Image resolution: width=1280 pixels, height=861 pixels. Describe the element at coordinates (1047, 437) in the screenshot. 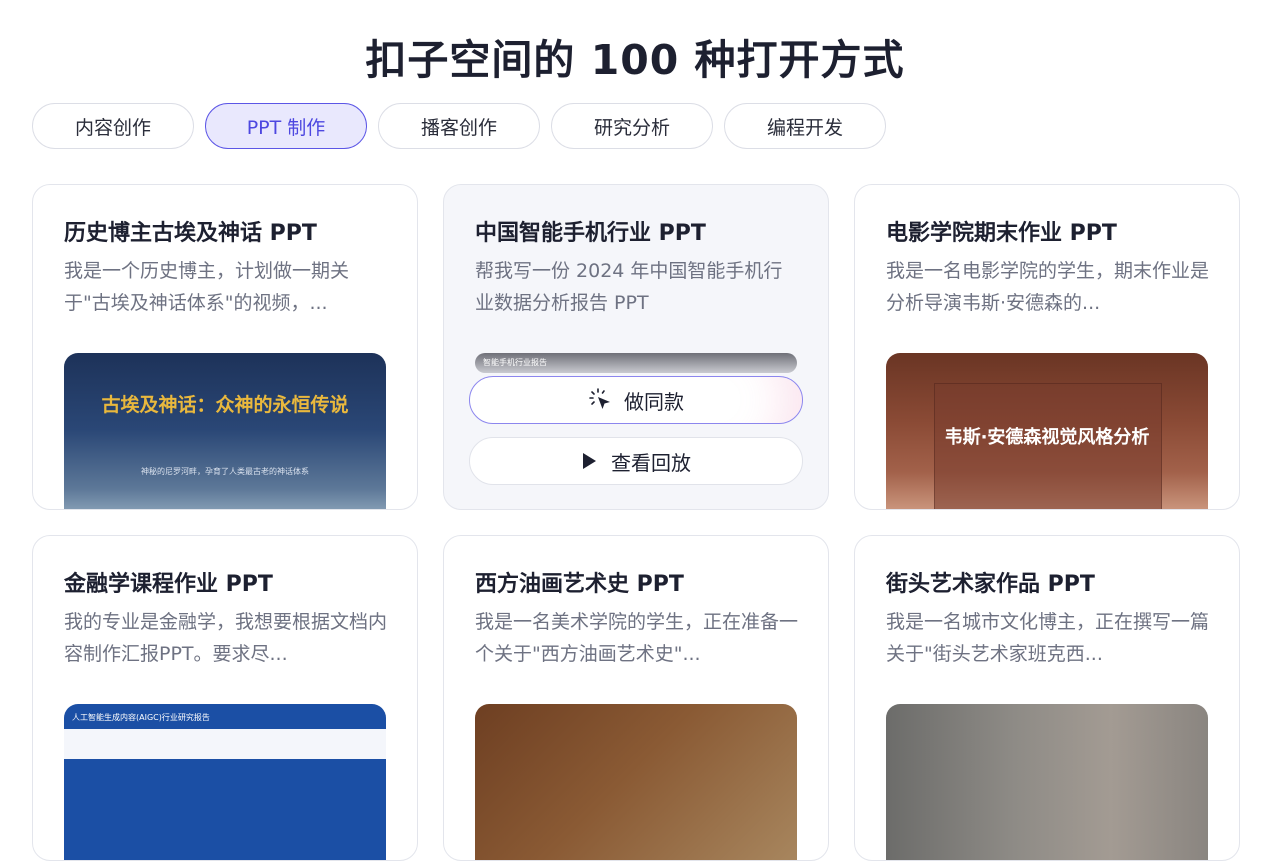

I see `thumbnail-heading: 韦斯·安德森视觉风格分析` at that location.